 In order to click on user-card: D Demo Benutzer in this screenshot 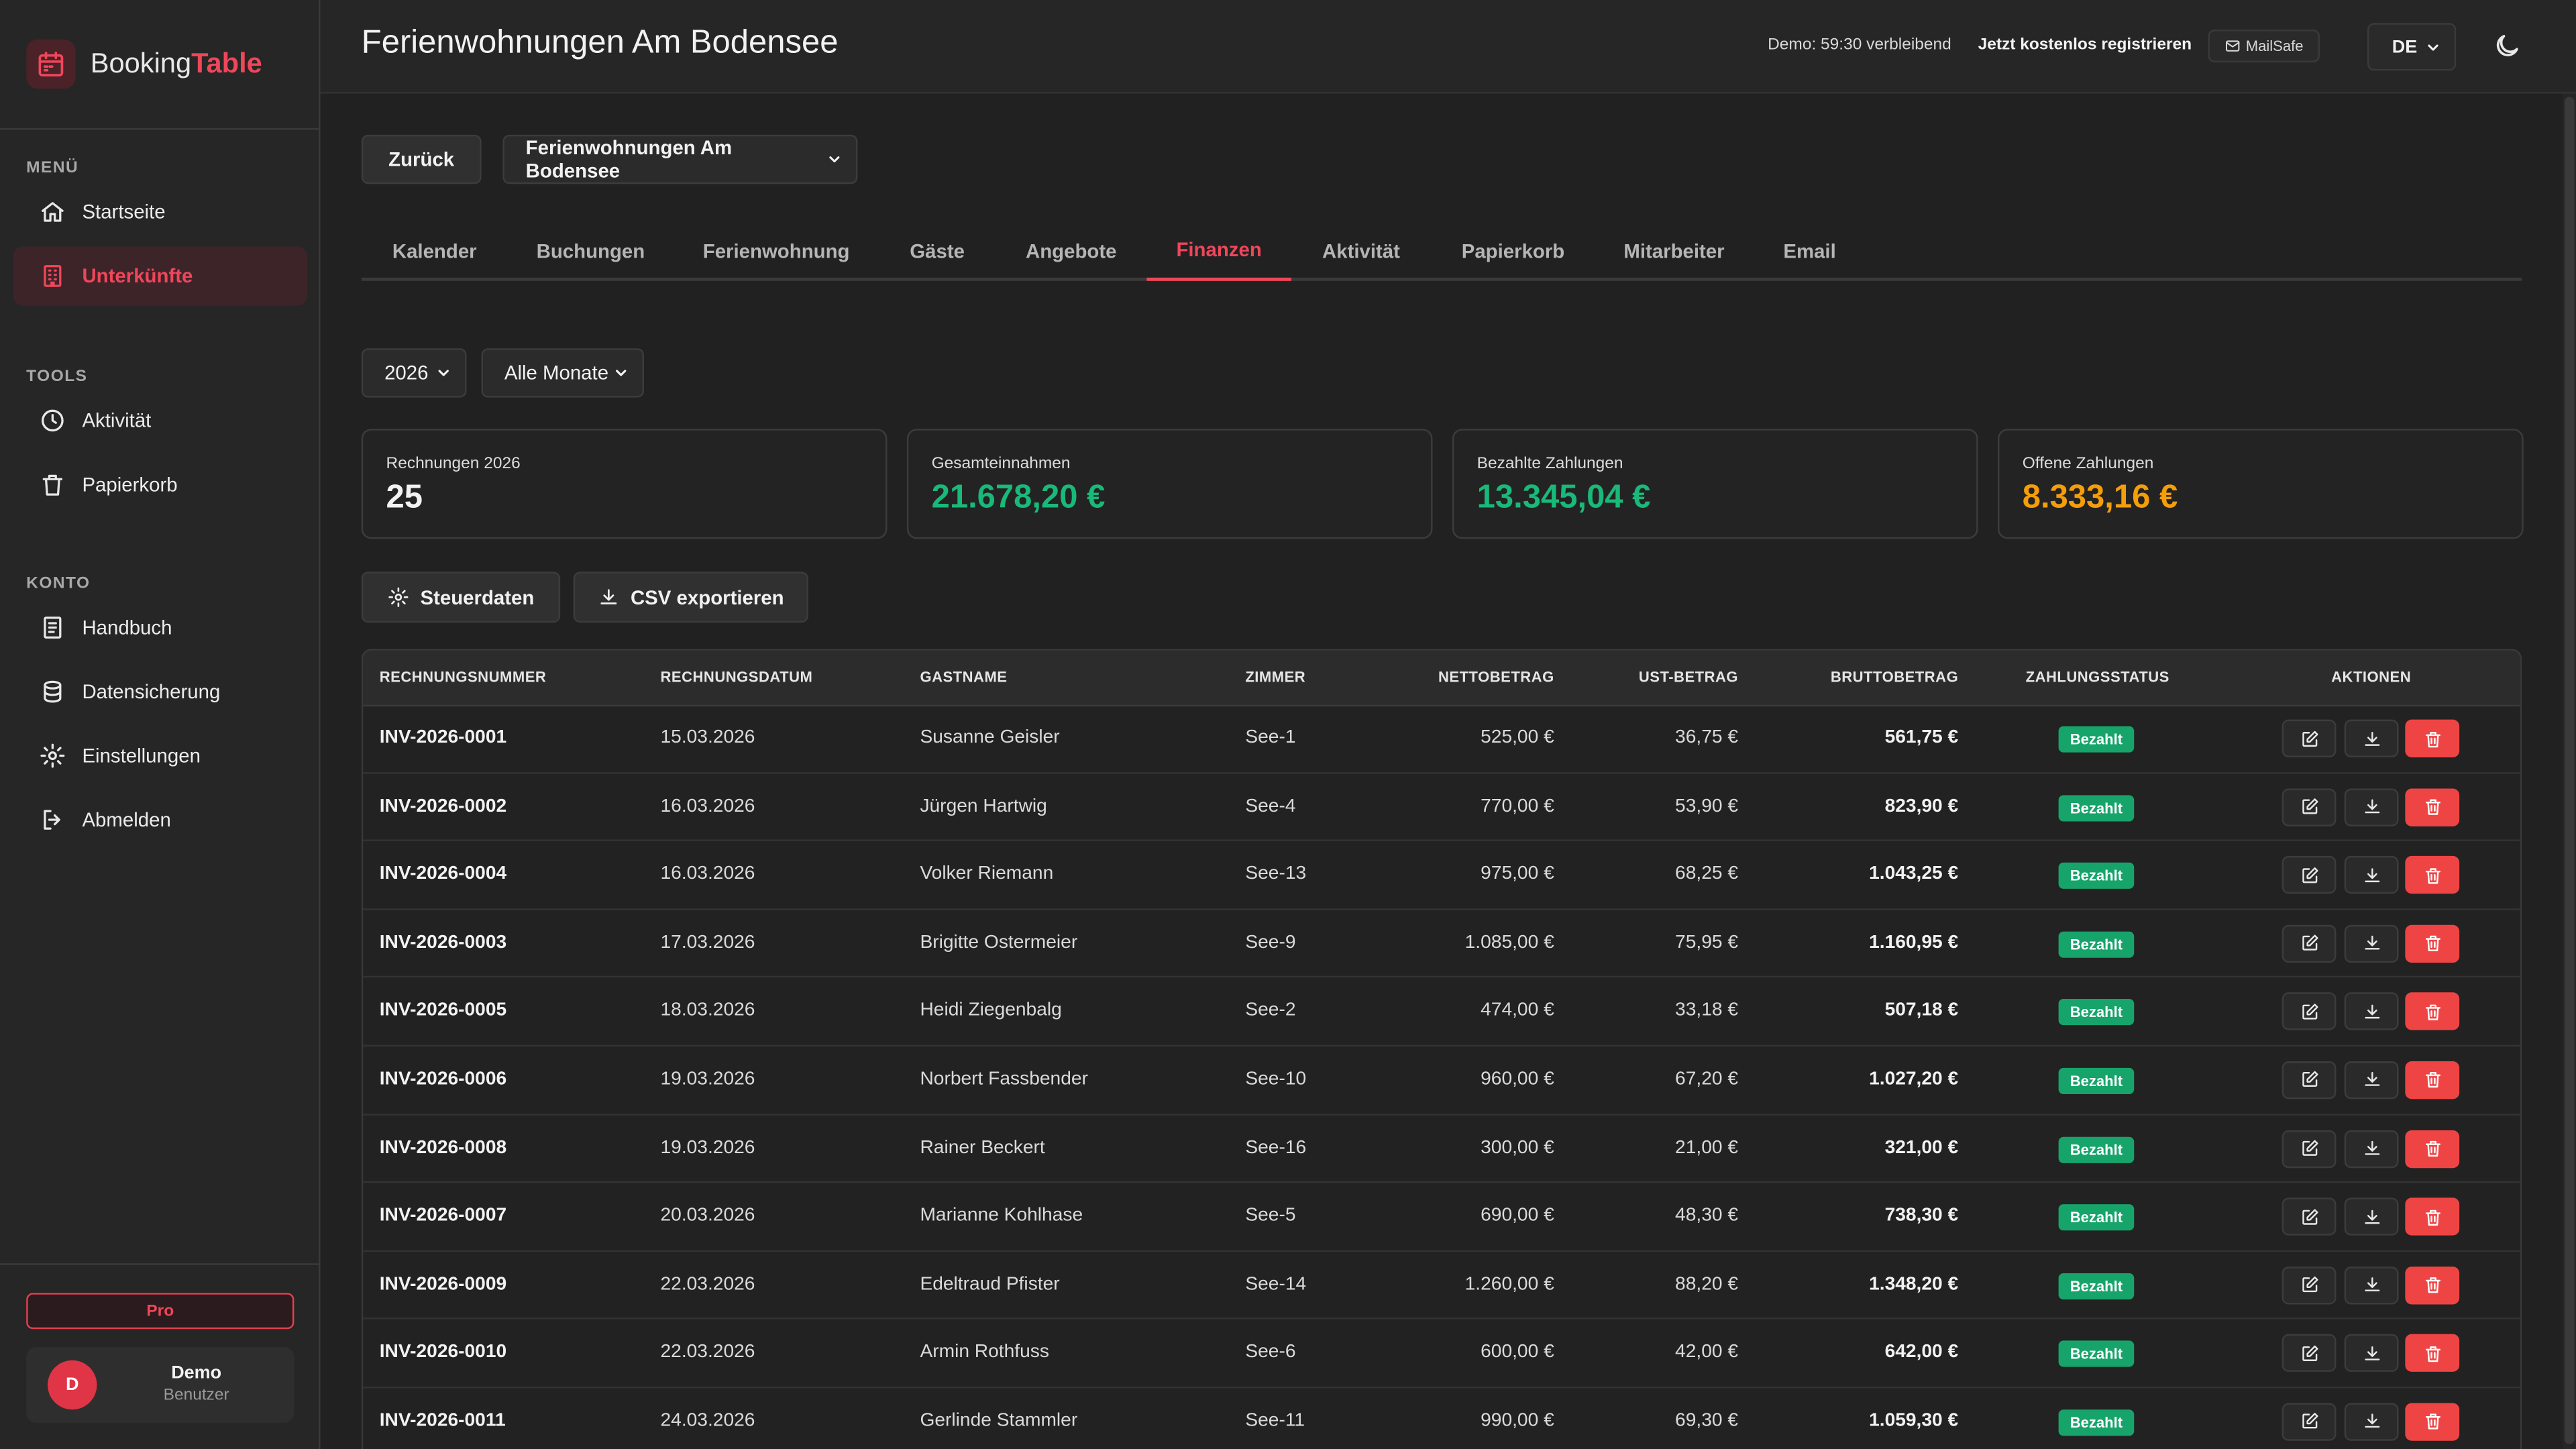, I will do `click(160, 1385)`.